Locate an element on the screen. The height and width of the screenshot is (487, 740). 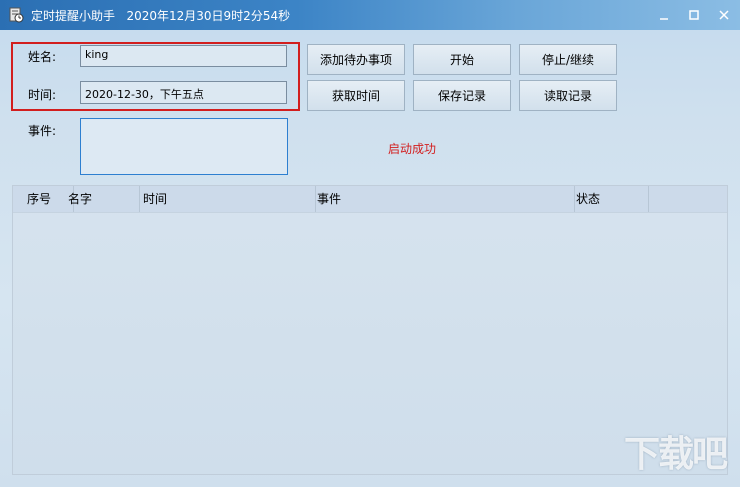
window-title: 定时提醒小助手 2020年12月30日9时2分54秒 is located at coordinates (160, 15).